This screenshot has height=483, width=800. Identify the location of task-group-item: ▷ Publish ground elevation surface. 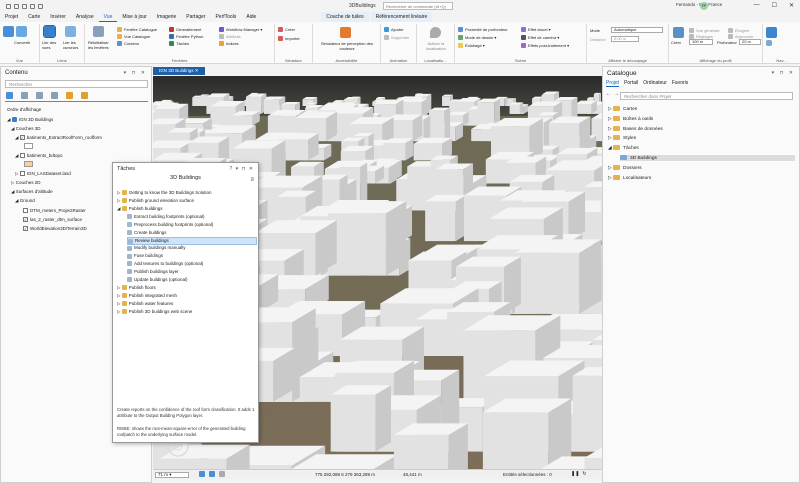
(155, 201).